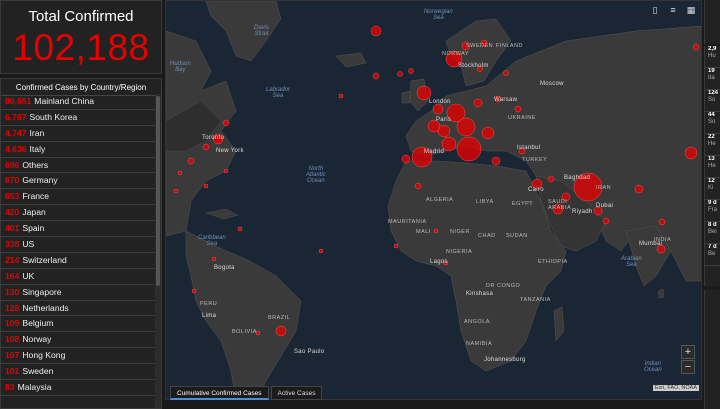 This screenshot has height=409, width=720. I want to click on map-attribution: Esri, FAO, NOAA, so click(675, 388).